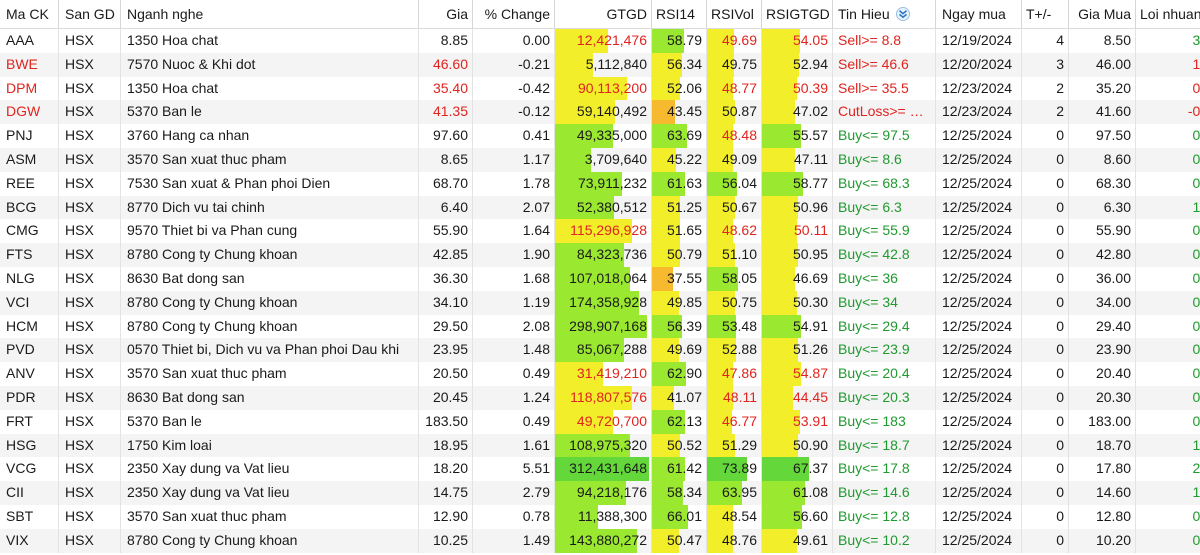 The width and height of the screenshot is (1200, 555). I want to click on cell-loi-nhuan: 0.8, so click(1196, 277).